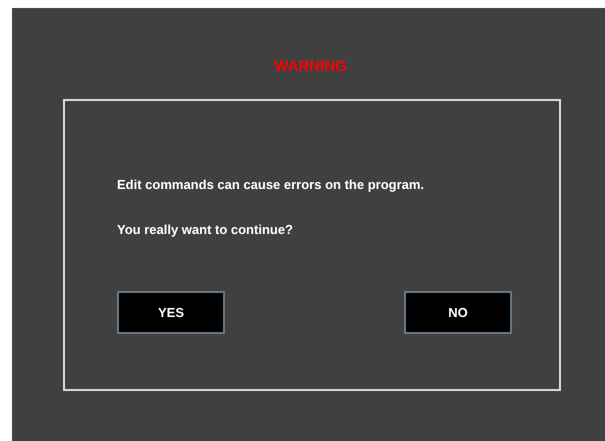 Image resolution: width=605 pixels, height=441 pixels. What do you see at coordinates (271, 185) in the screenshot?
I see `message-text: Edit commands can cause errors on the program.` at bounding box center [271, 185].